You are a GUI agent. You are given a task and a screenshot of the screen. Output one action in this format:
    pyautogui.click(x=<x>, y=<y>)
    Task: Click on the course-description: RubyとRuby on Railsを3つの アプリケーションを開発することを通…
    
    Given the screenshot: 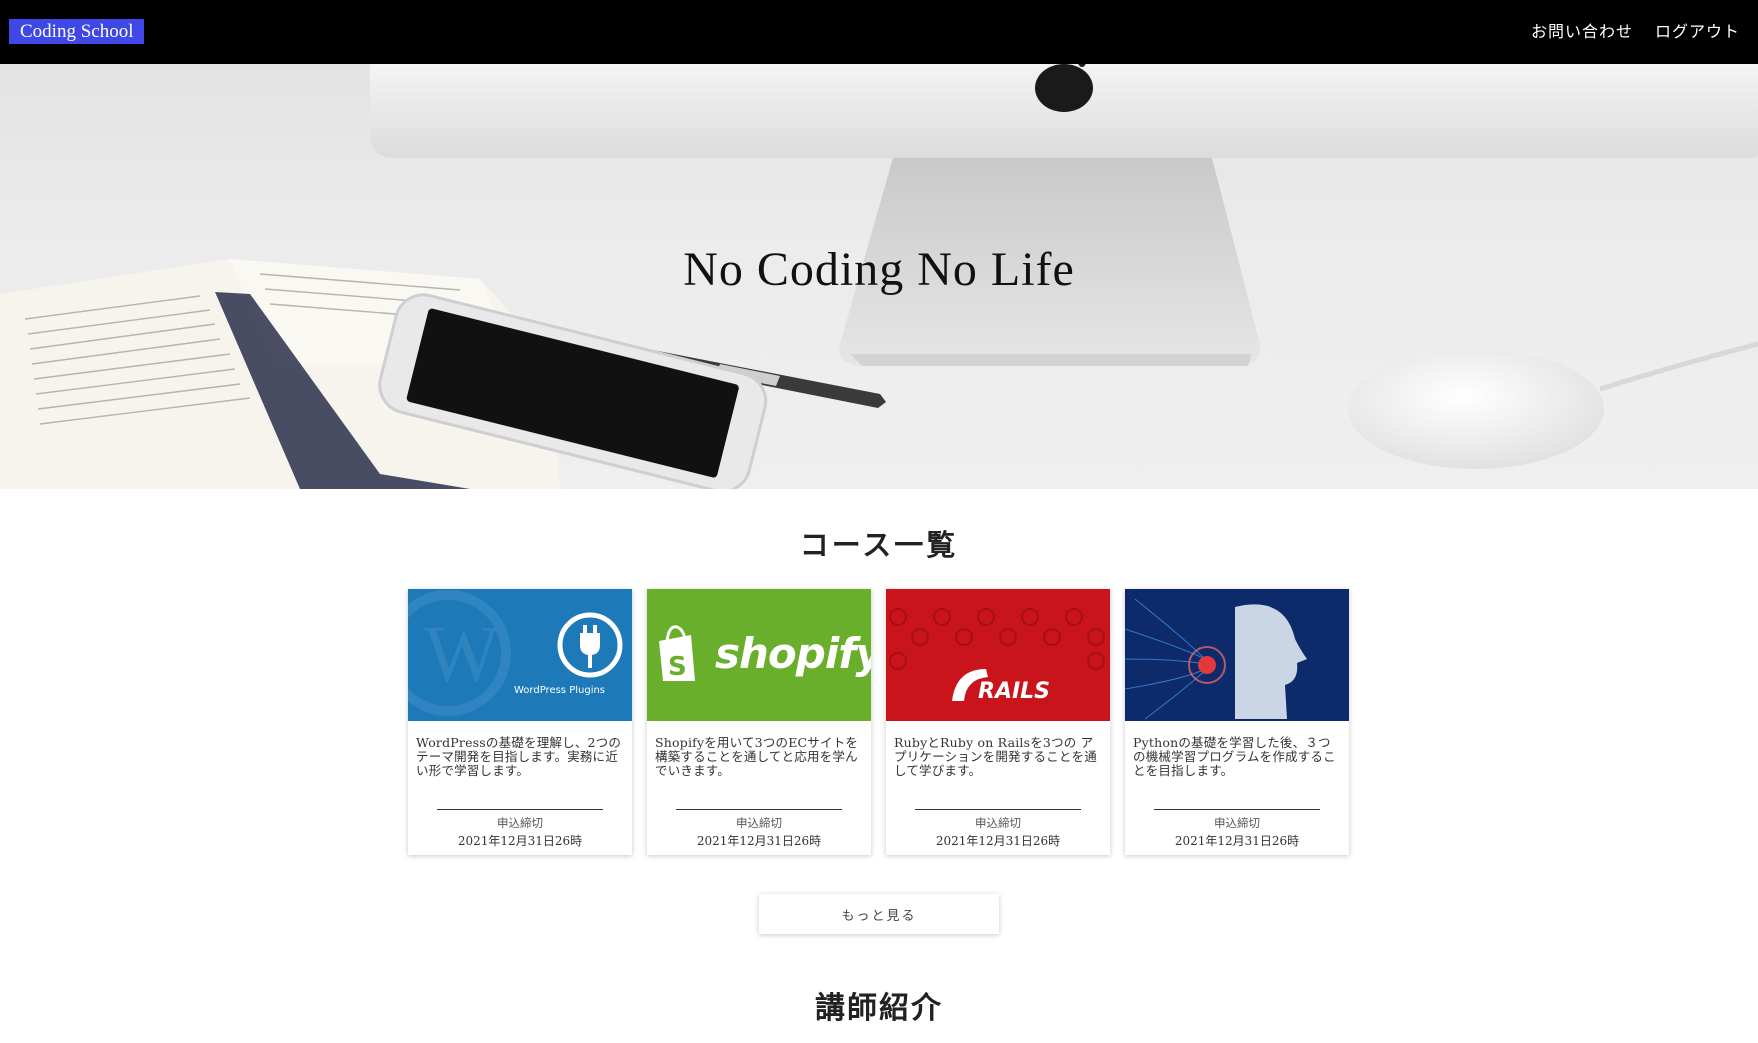 What is the action you would take?
    pyautogui.click(x=995, y=756)
    